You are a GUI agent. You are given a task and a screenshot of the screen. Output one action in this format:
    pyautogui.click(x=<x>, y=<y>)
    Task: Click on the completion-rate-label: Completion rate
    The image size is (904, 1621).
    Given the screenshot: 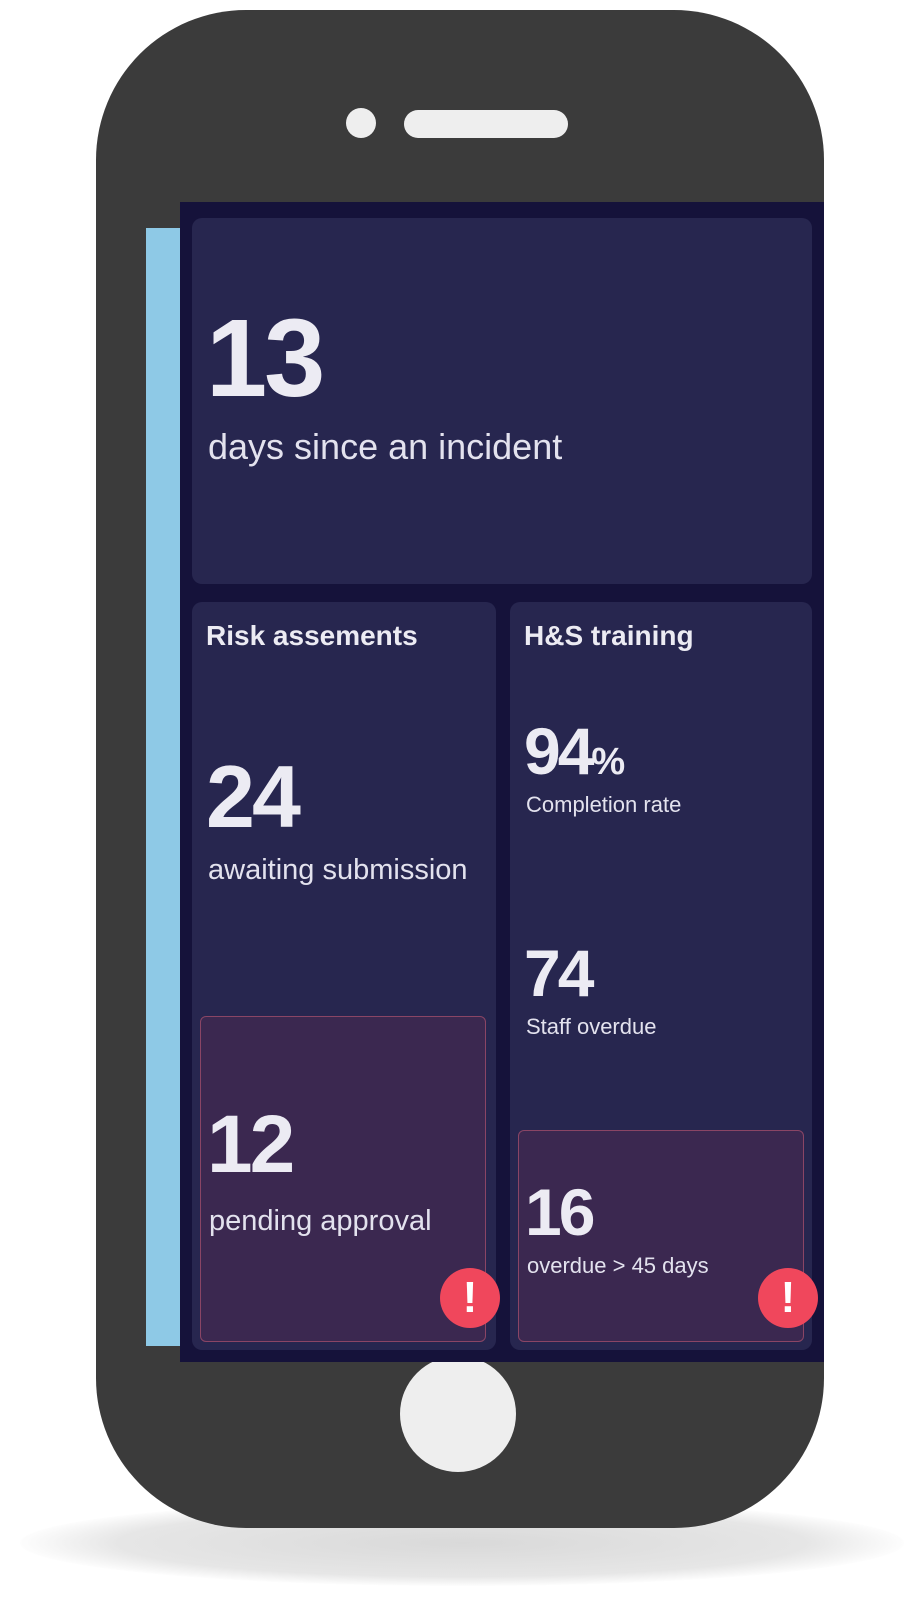 What is the action you would take?
    pyautogui.click(x=604, y=804)
    